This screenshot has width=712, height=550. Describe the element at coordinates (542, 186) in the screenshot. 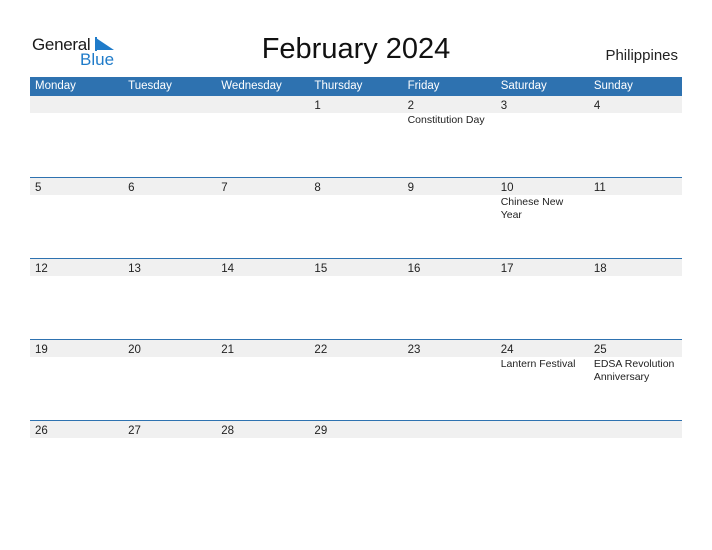

I see `day-cell: 10` at that location.